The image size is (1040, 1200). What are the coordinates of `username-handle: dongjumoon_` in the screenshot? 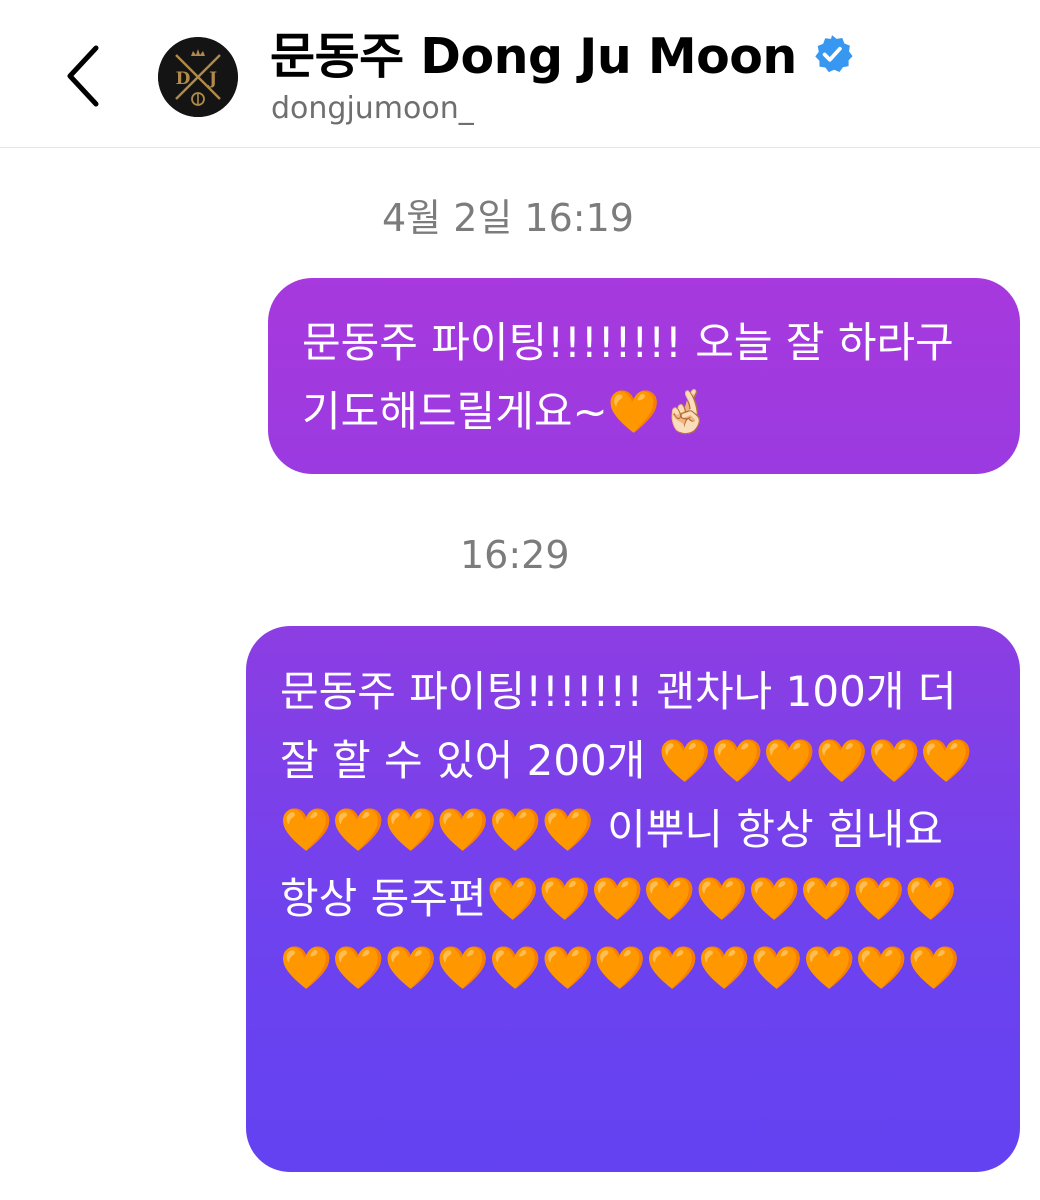 It's located at (372, 108).